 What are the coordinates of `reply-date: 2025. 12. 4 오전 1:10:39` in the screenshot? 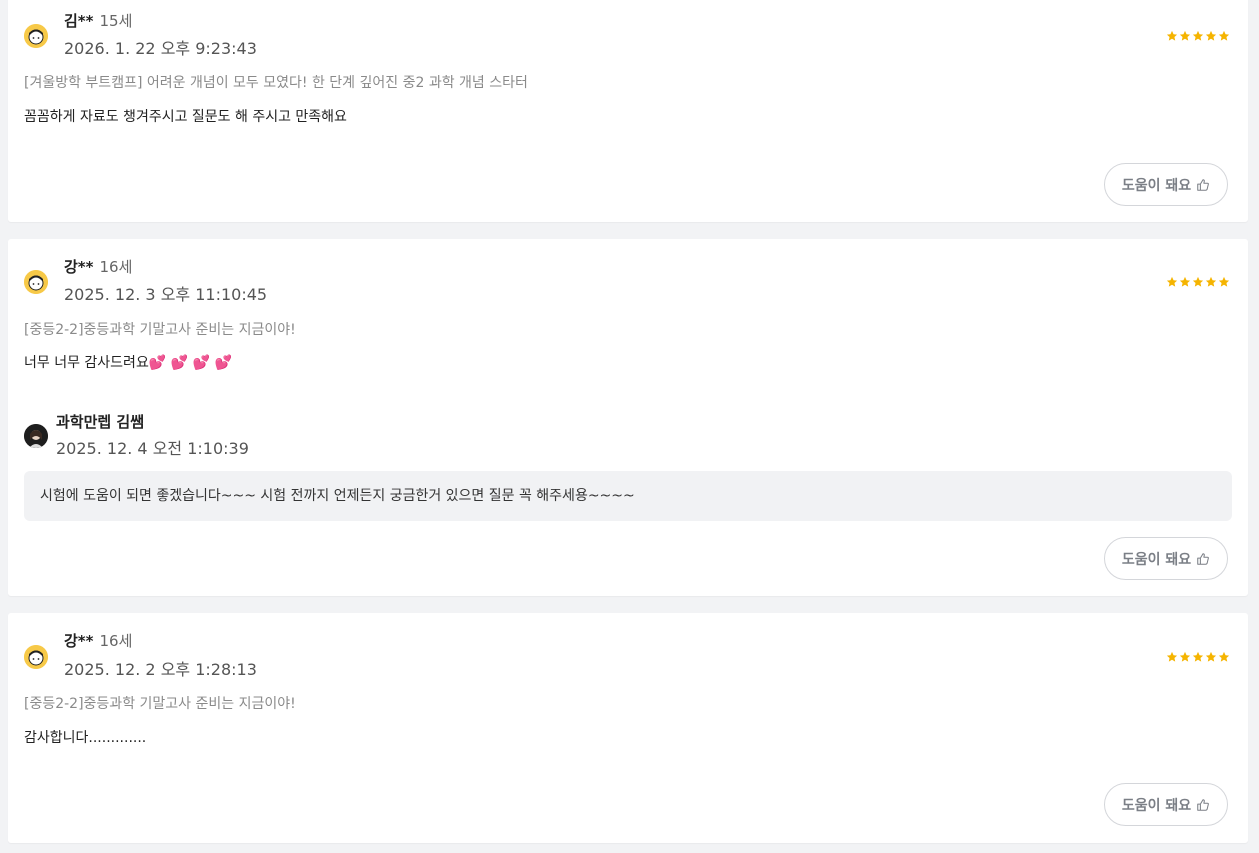 It's located at (152, 448).